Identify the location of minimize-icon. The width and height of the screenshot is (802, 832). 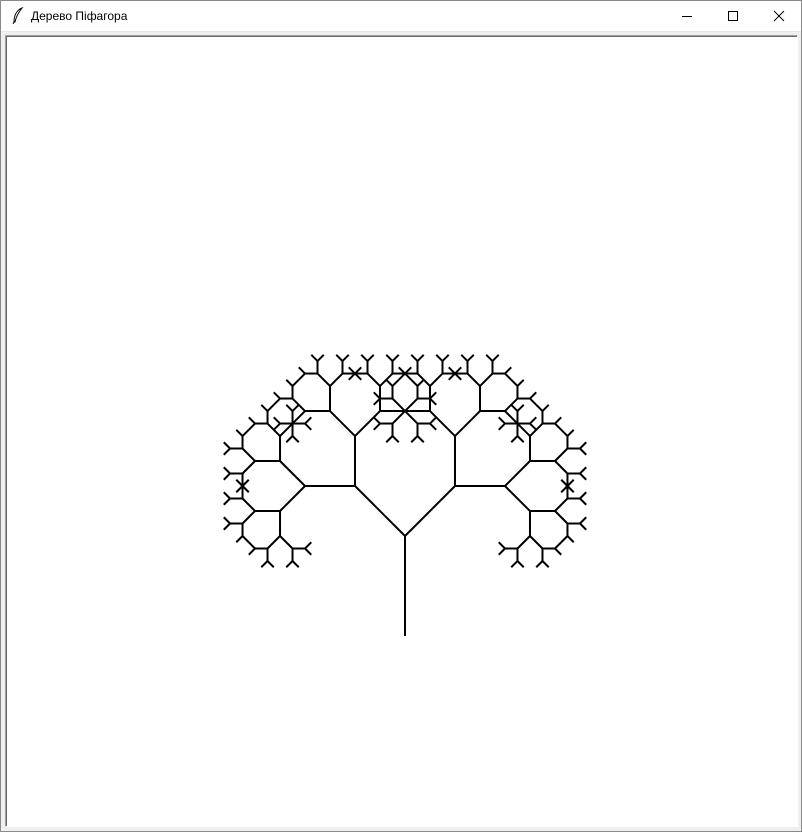
(687, 16).